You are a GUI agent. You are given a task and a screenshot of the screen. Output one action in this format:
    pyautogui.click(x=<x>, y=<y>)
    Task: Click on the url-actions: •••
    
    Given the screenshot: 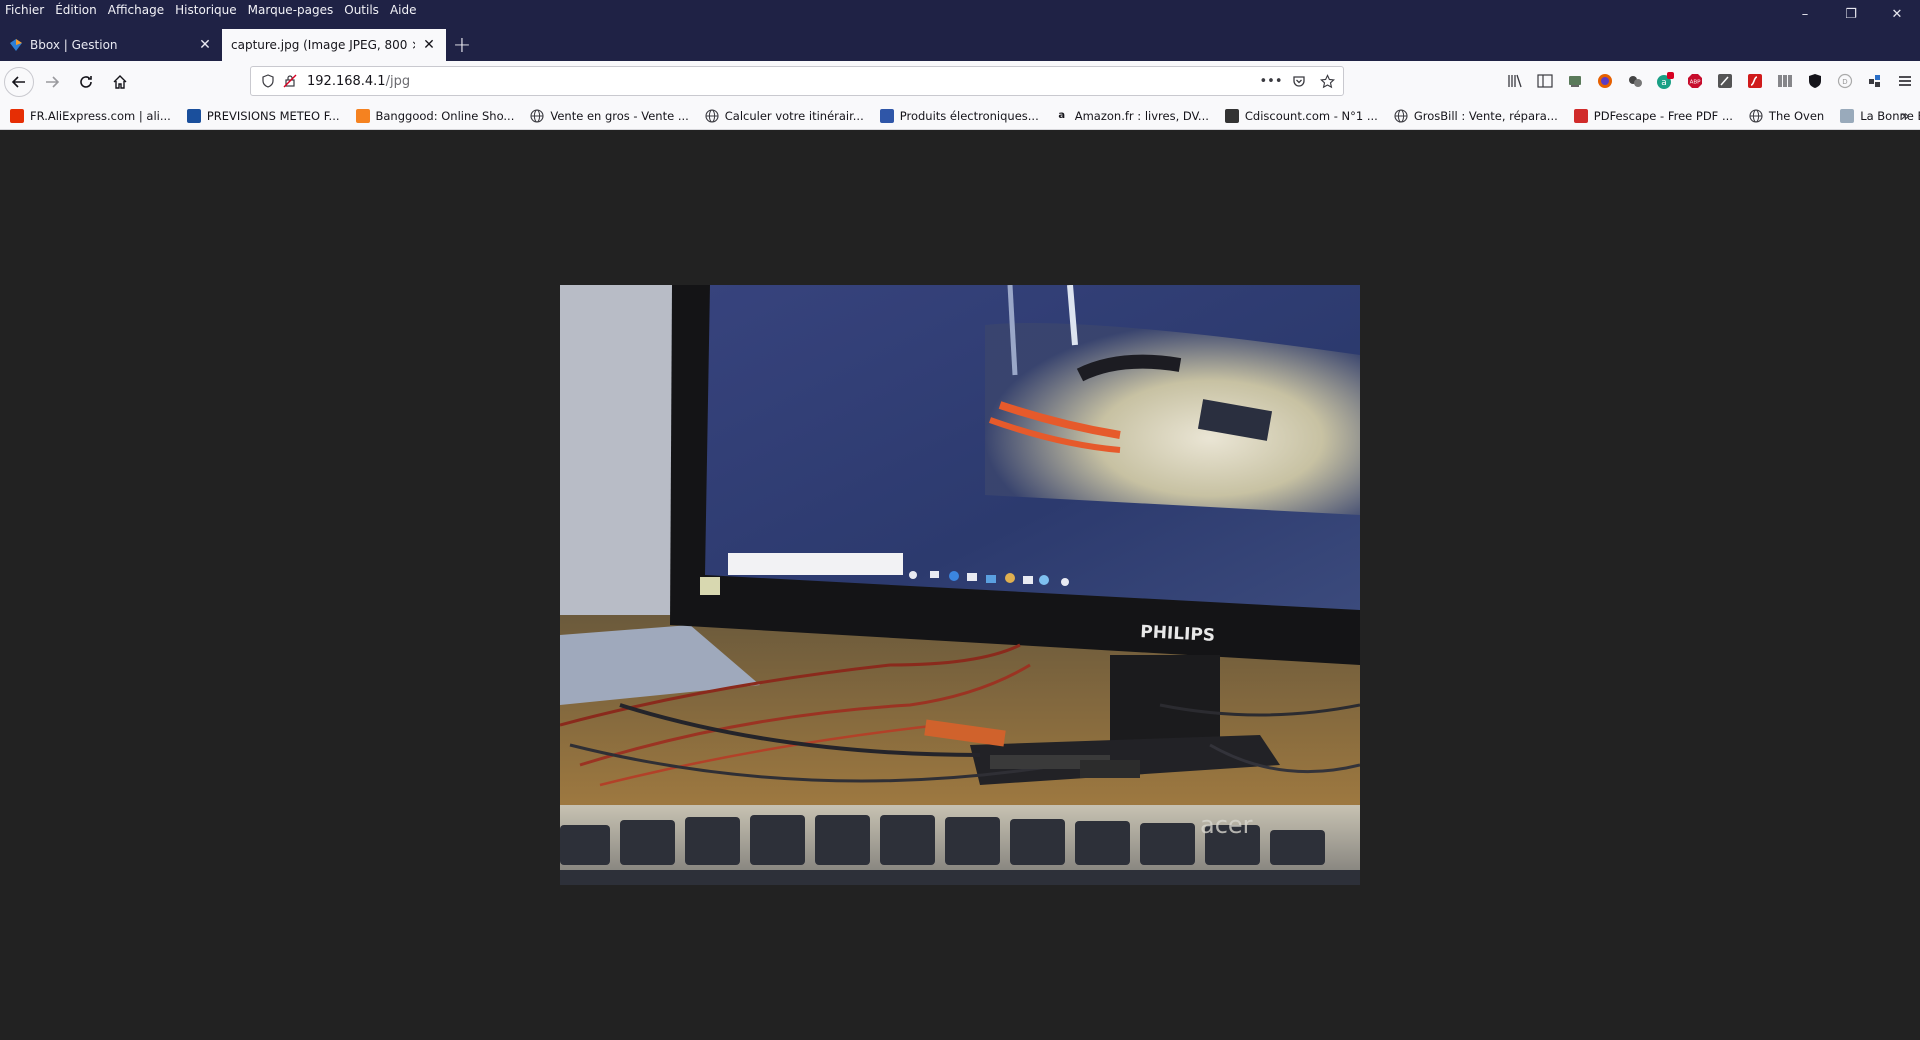 What is the action you would take?
    pyautogui.click(x=1297, y=81)
    